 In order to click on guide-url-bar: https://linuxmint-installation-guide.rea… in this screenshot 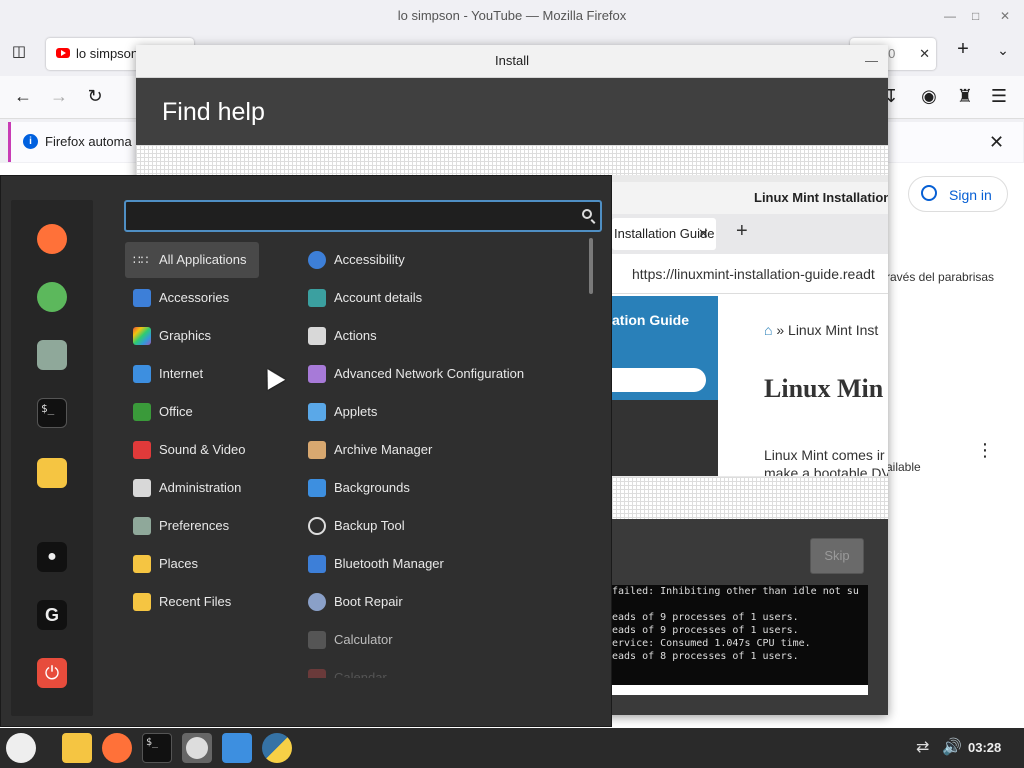, I will do `click(750, 274)`.